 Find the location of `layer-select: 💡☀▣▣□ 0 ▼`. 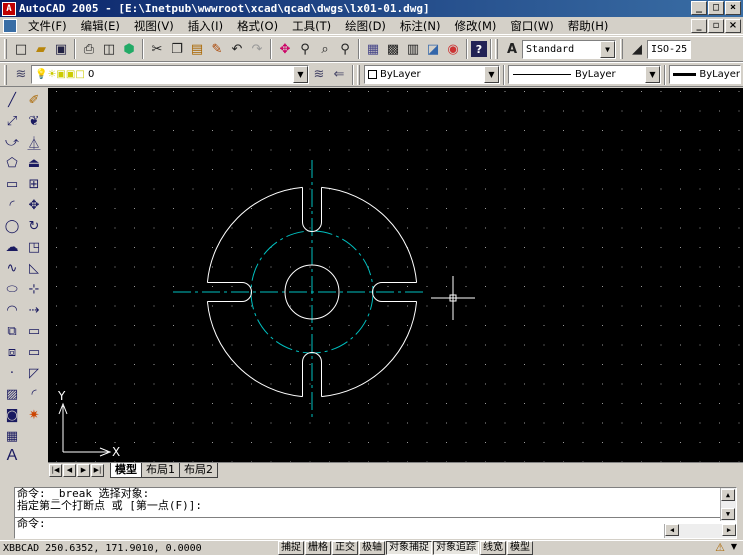

layer-select: 💡☀▣▣□ 0 ▼ is located at coordinates (170, 74).